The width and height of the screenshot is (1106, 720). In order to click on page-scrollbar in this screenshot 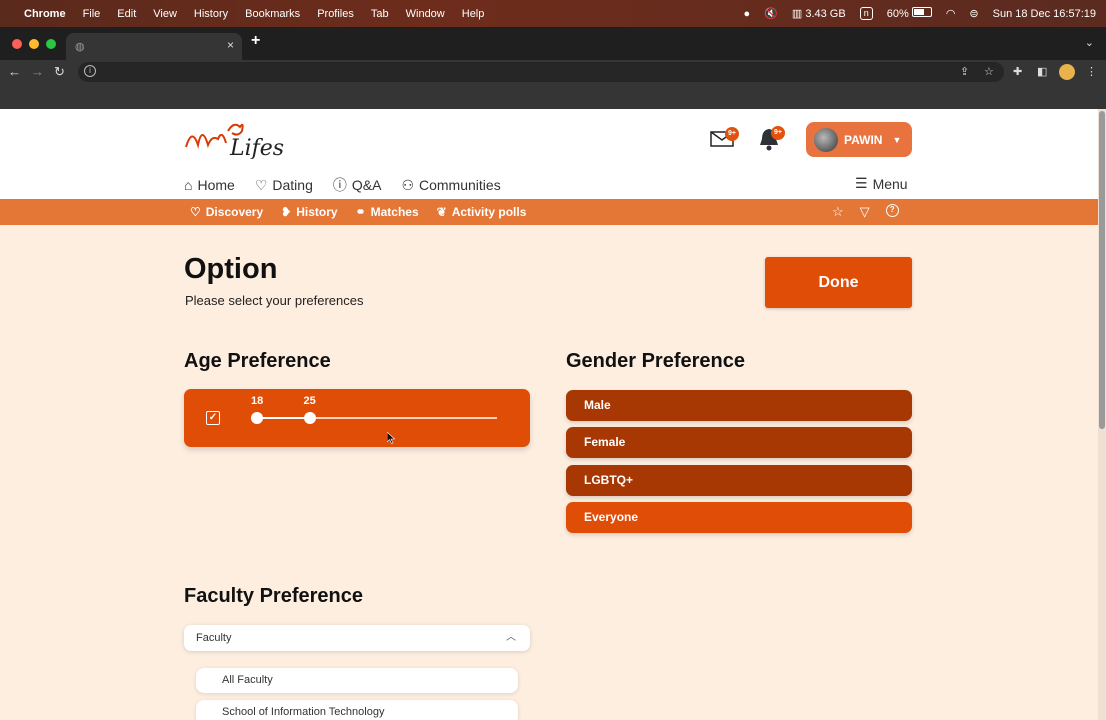, I will do `click(1102, 414)`.